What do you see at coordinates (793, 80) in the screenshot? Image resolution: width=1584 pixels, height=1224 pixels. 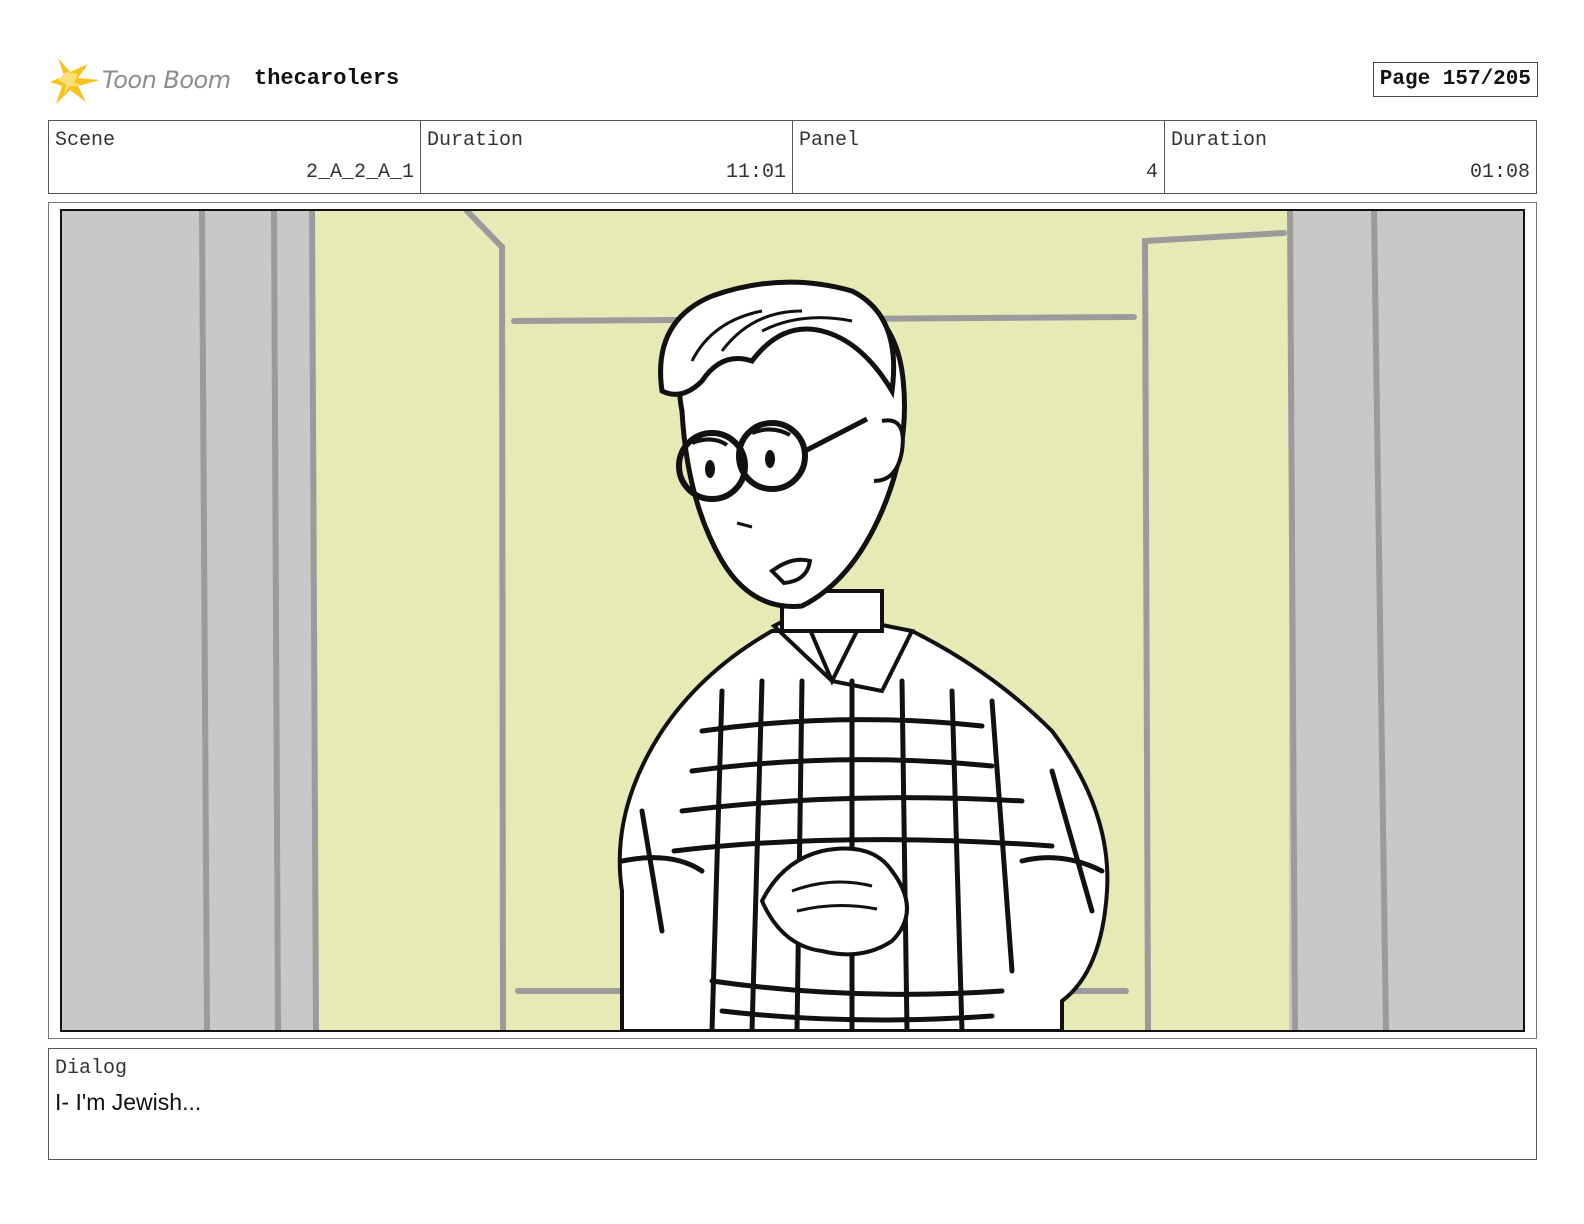 I see `page-header: Toon Boom thecarolers Page 157/205` at bounding box center [793, 80].